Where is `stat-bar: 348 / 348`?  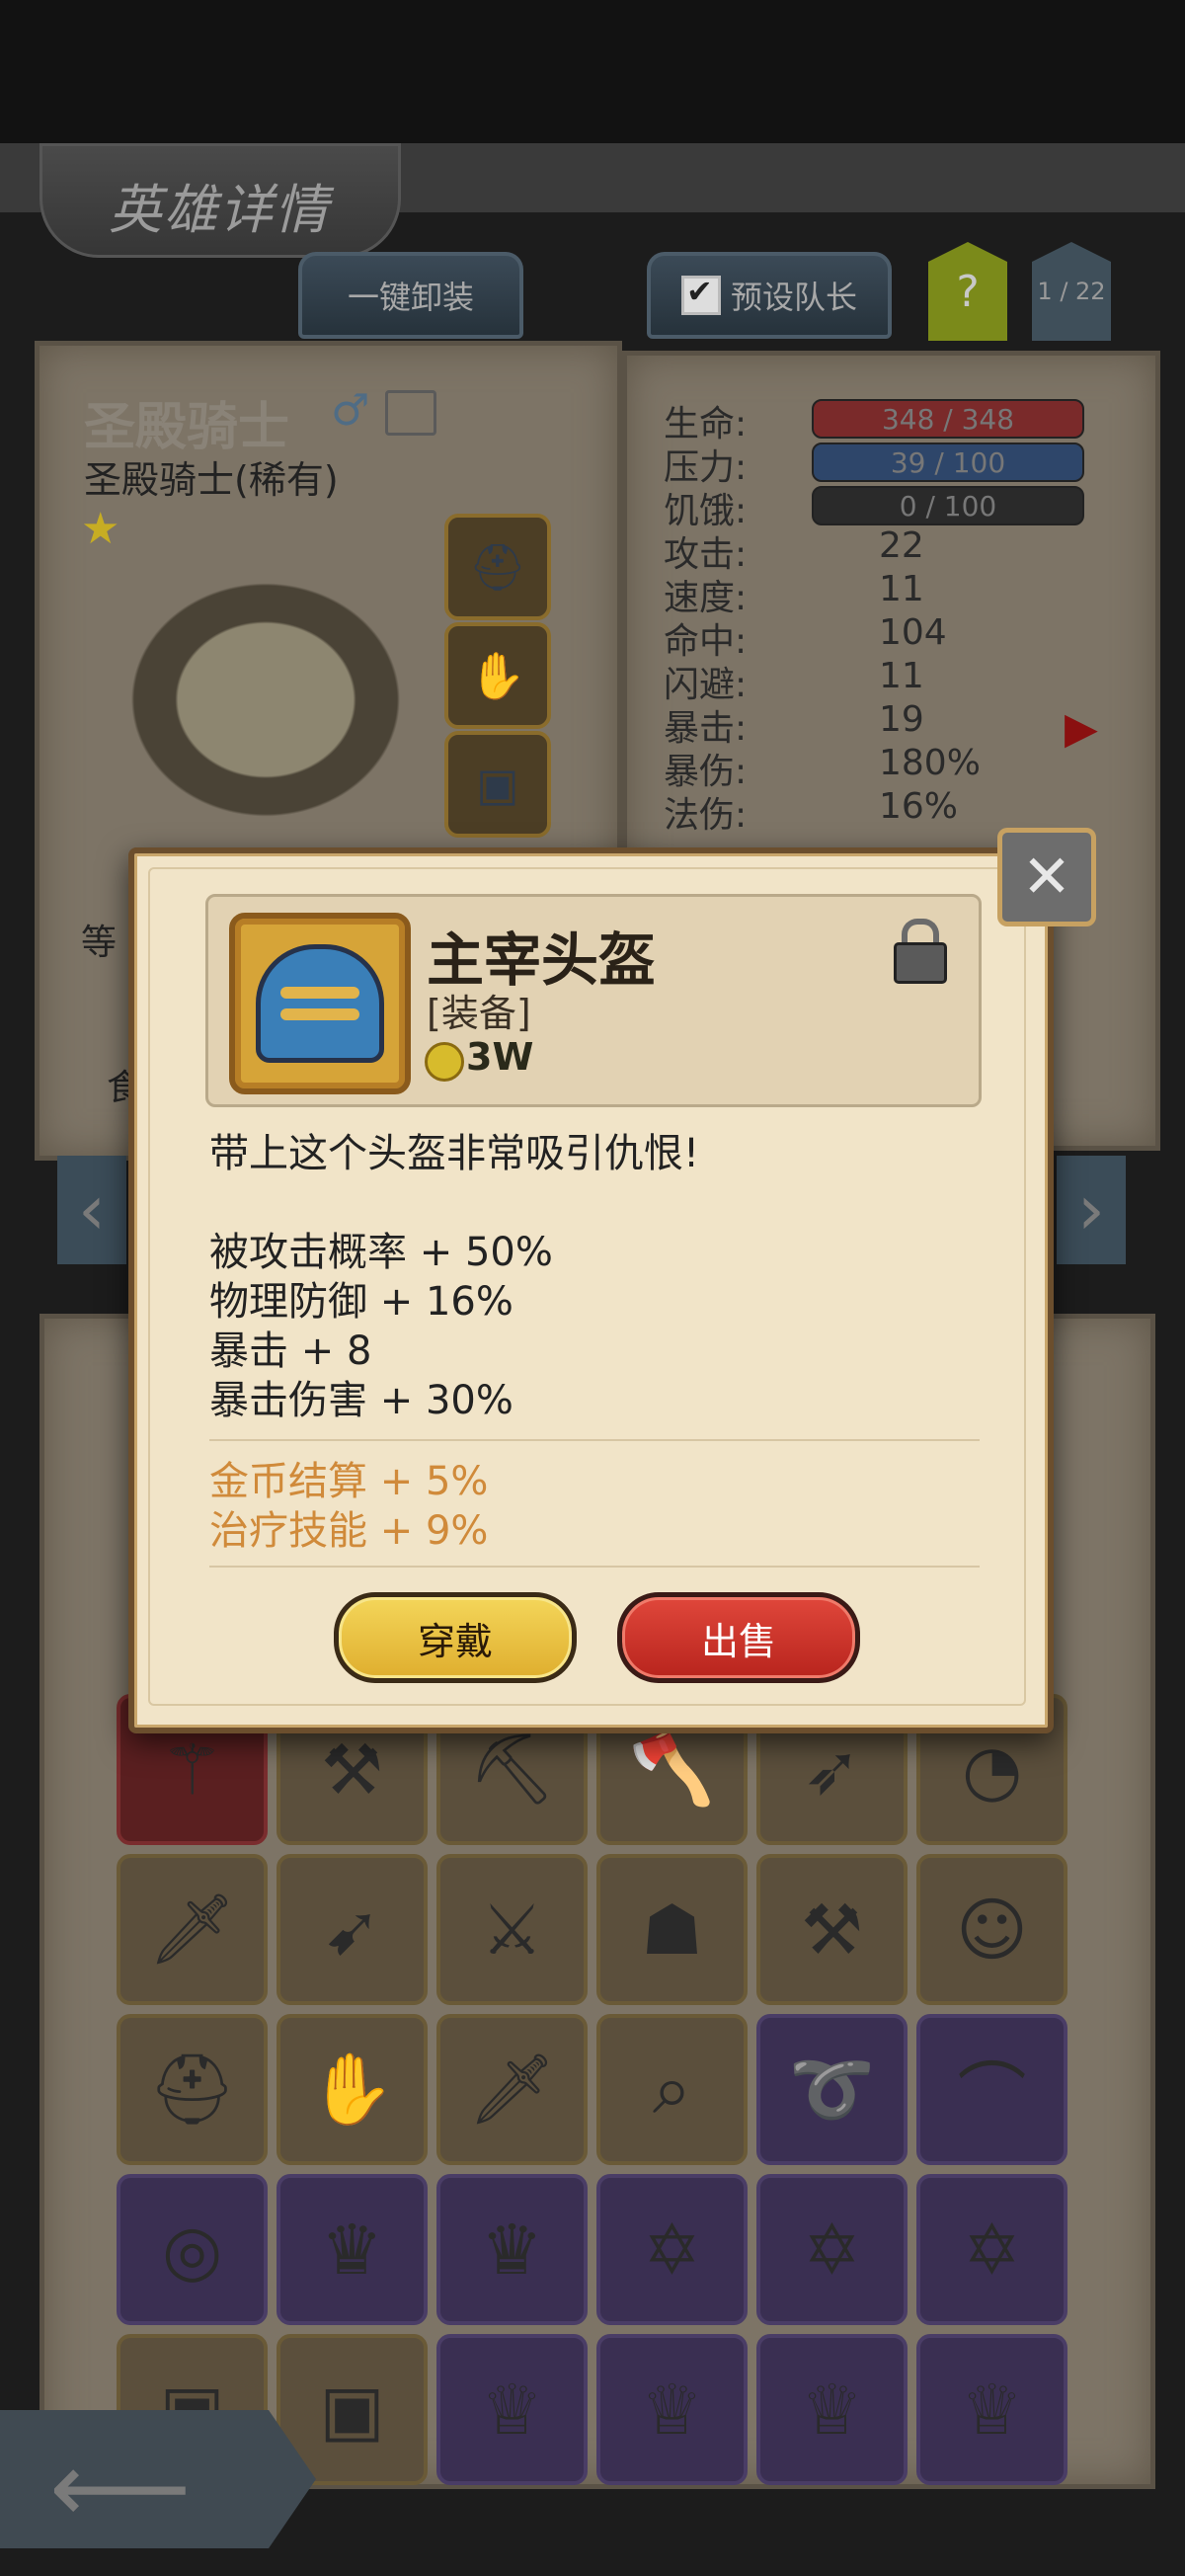
stat-bar: 348 / 348 is located at coordinates (948, 419).